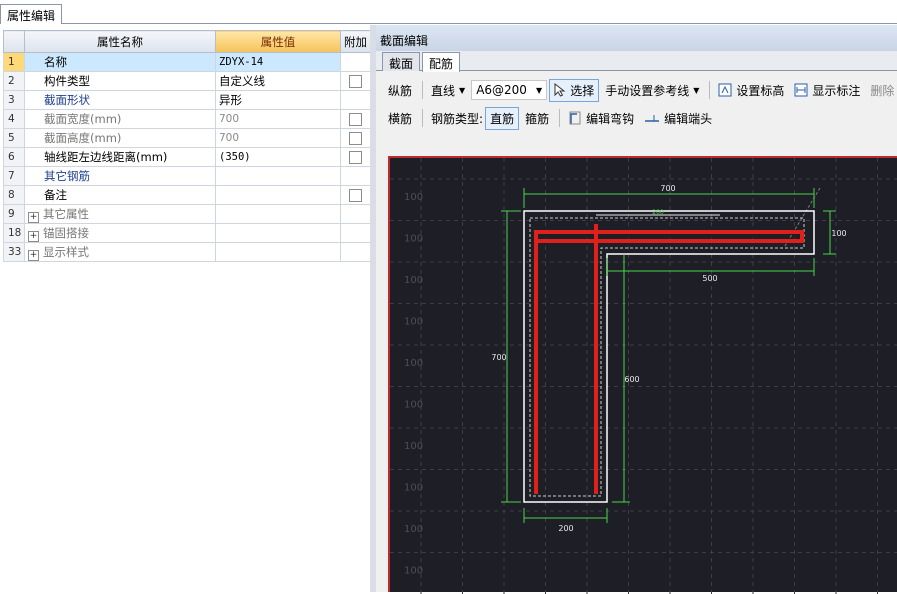 The height and width of the screenshot is (594, 897). I want to click on stirrup-button: 箍筋, so click(537, 118).